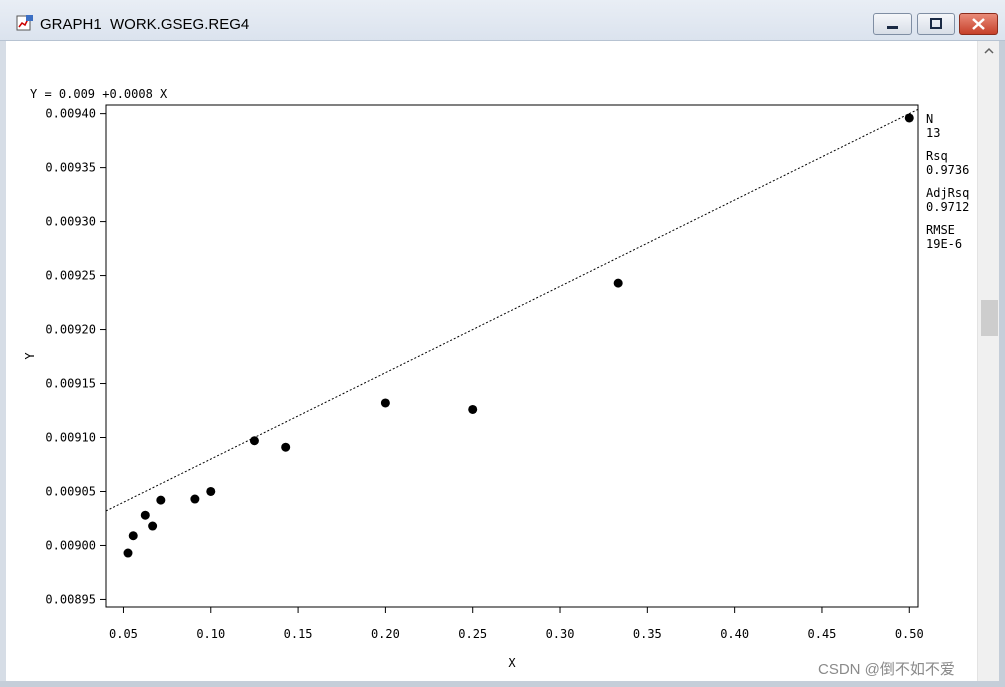 The height and width of the screenshot is (687, 1005). What do you see at coordinates (70, 276) in the screenshot?
I see `y-tick-label: 0.00925` at bounding box center [70, 276].